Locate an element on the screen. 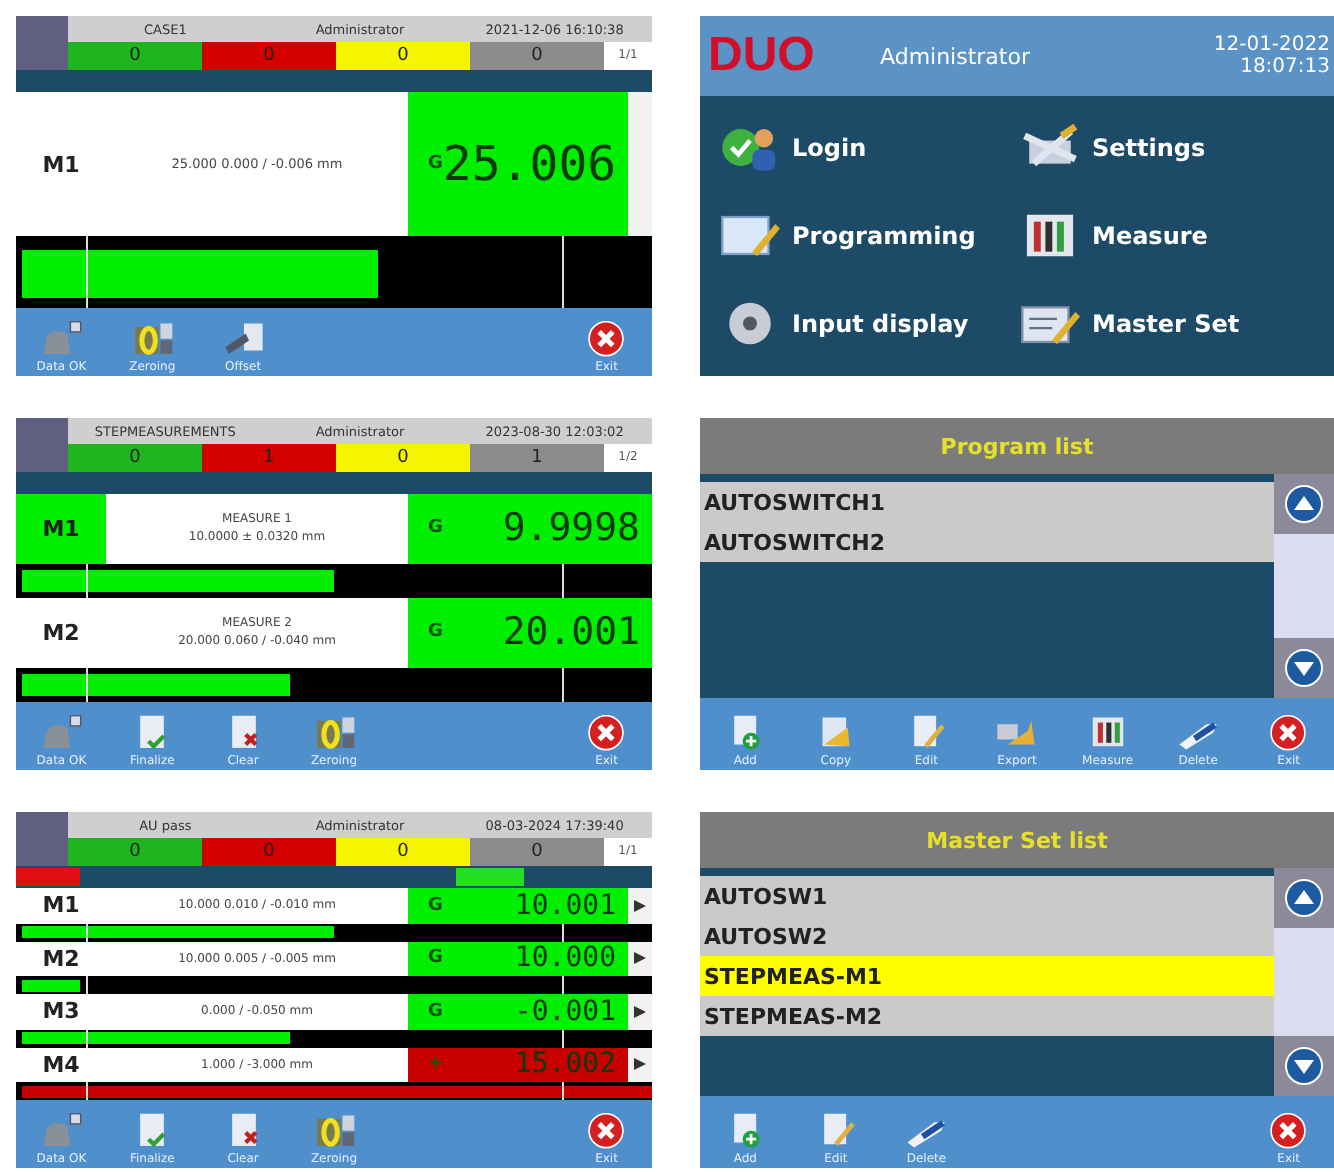 The image size is (1334, 1172). logo: DUO is located at coordinates (761, 56).